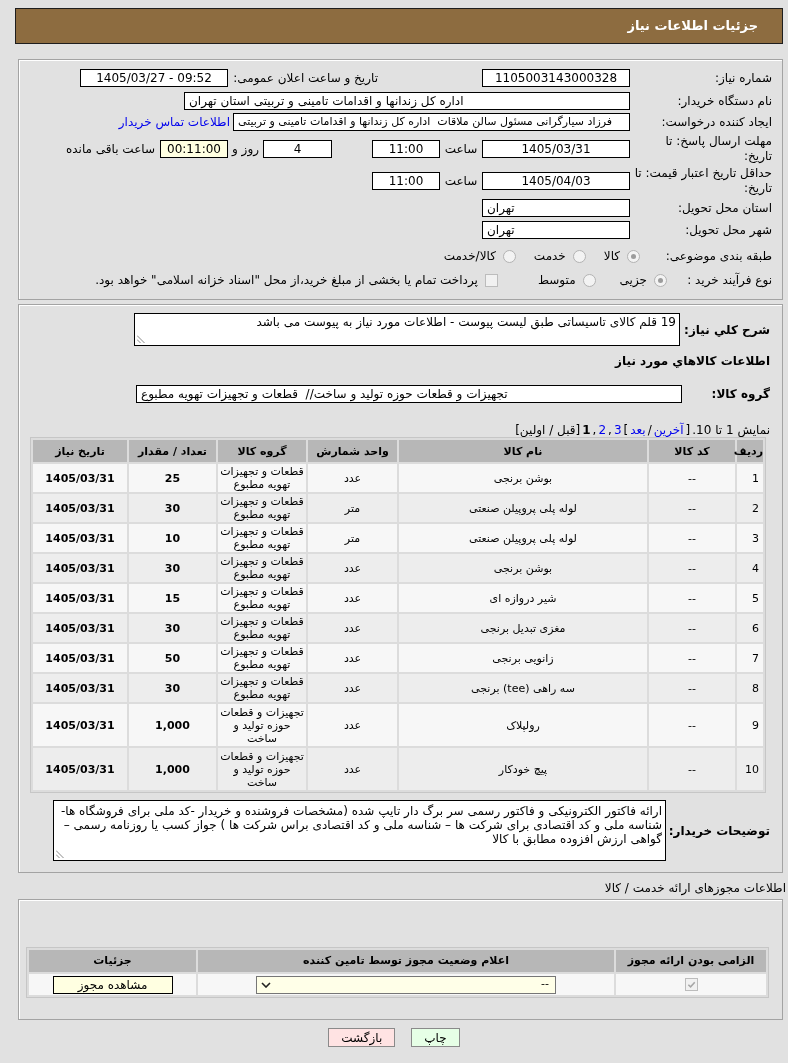  What do you see at coordinates (112, 961) in the screenshot?
I see `column-header: جزئیات` at bounding box center [112, 961].